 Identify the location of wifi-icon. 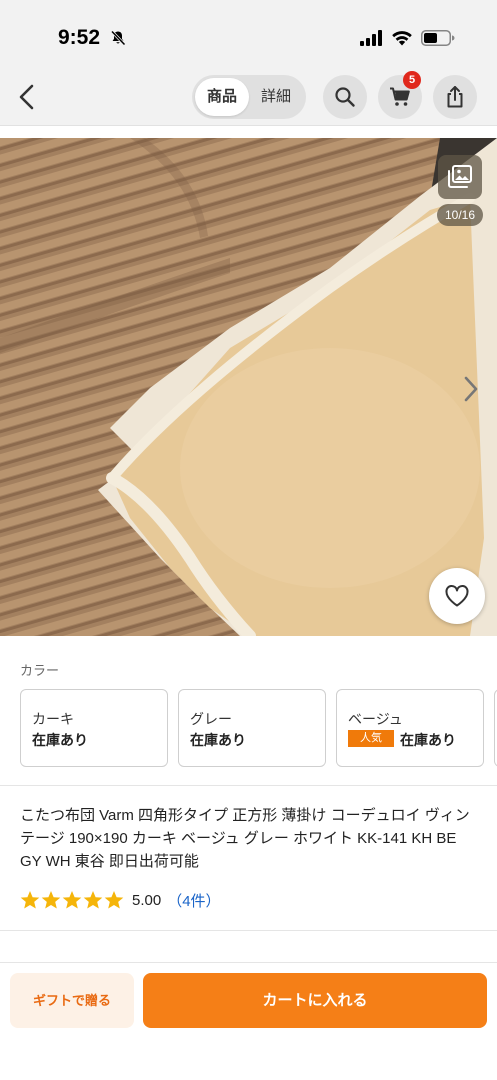
(402, 38).